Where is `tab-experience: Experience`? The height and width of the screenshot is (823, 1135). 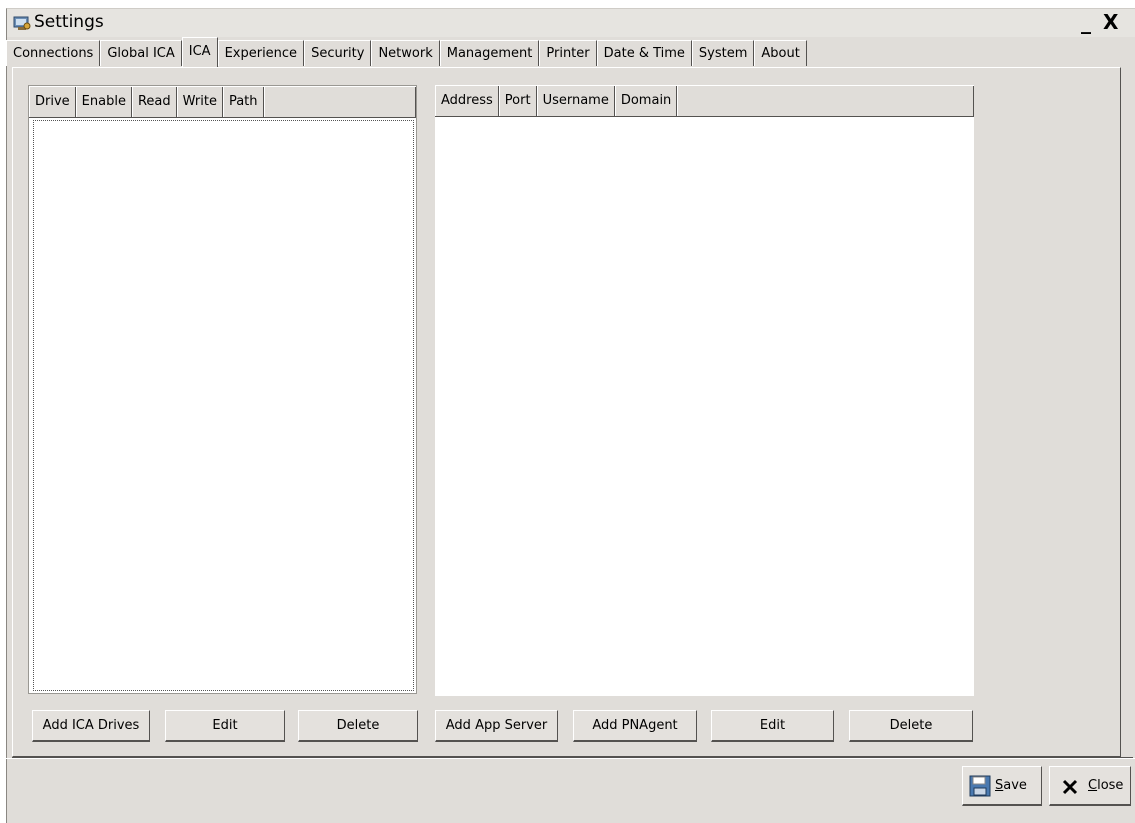 tab-experience: Experience is located at coordinates (261, 53).